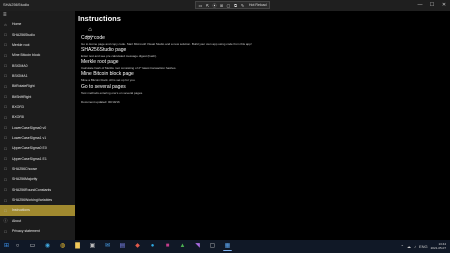 The width and height of the screenshot is (450, 253). What do you see at coordinates (257, 5) in the screenshot?
I see `hot-reload-label: Hot Reload` at bounding box center [257, 5].